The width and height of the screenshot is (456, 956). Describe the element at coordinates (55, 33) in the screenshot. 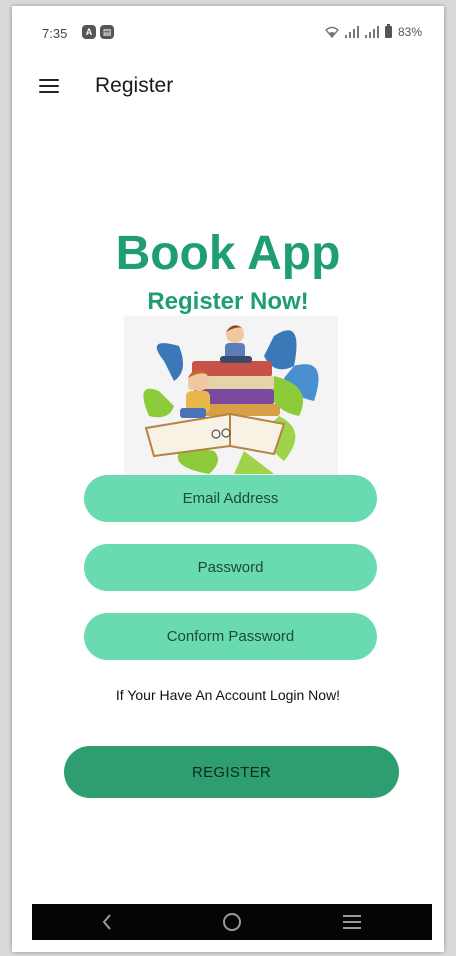

I see `status-time: 7:35` at that location.